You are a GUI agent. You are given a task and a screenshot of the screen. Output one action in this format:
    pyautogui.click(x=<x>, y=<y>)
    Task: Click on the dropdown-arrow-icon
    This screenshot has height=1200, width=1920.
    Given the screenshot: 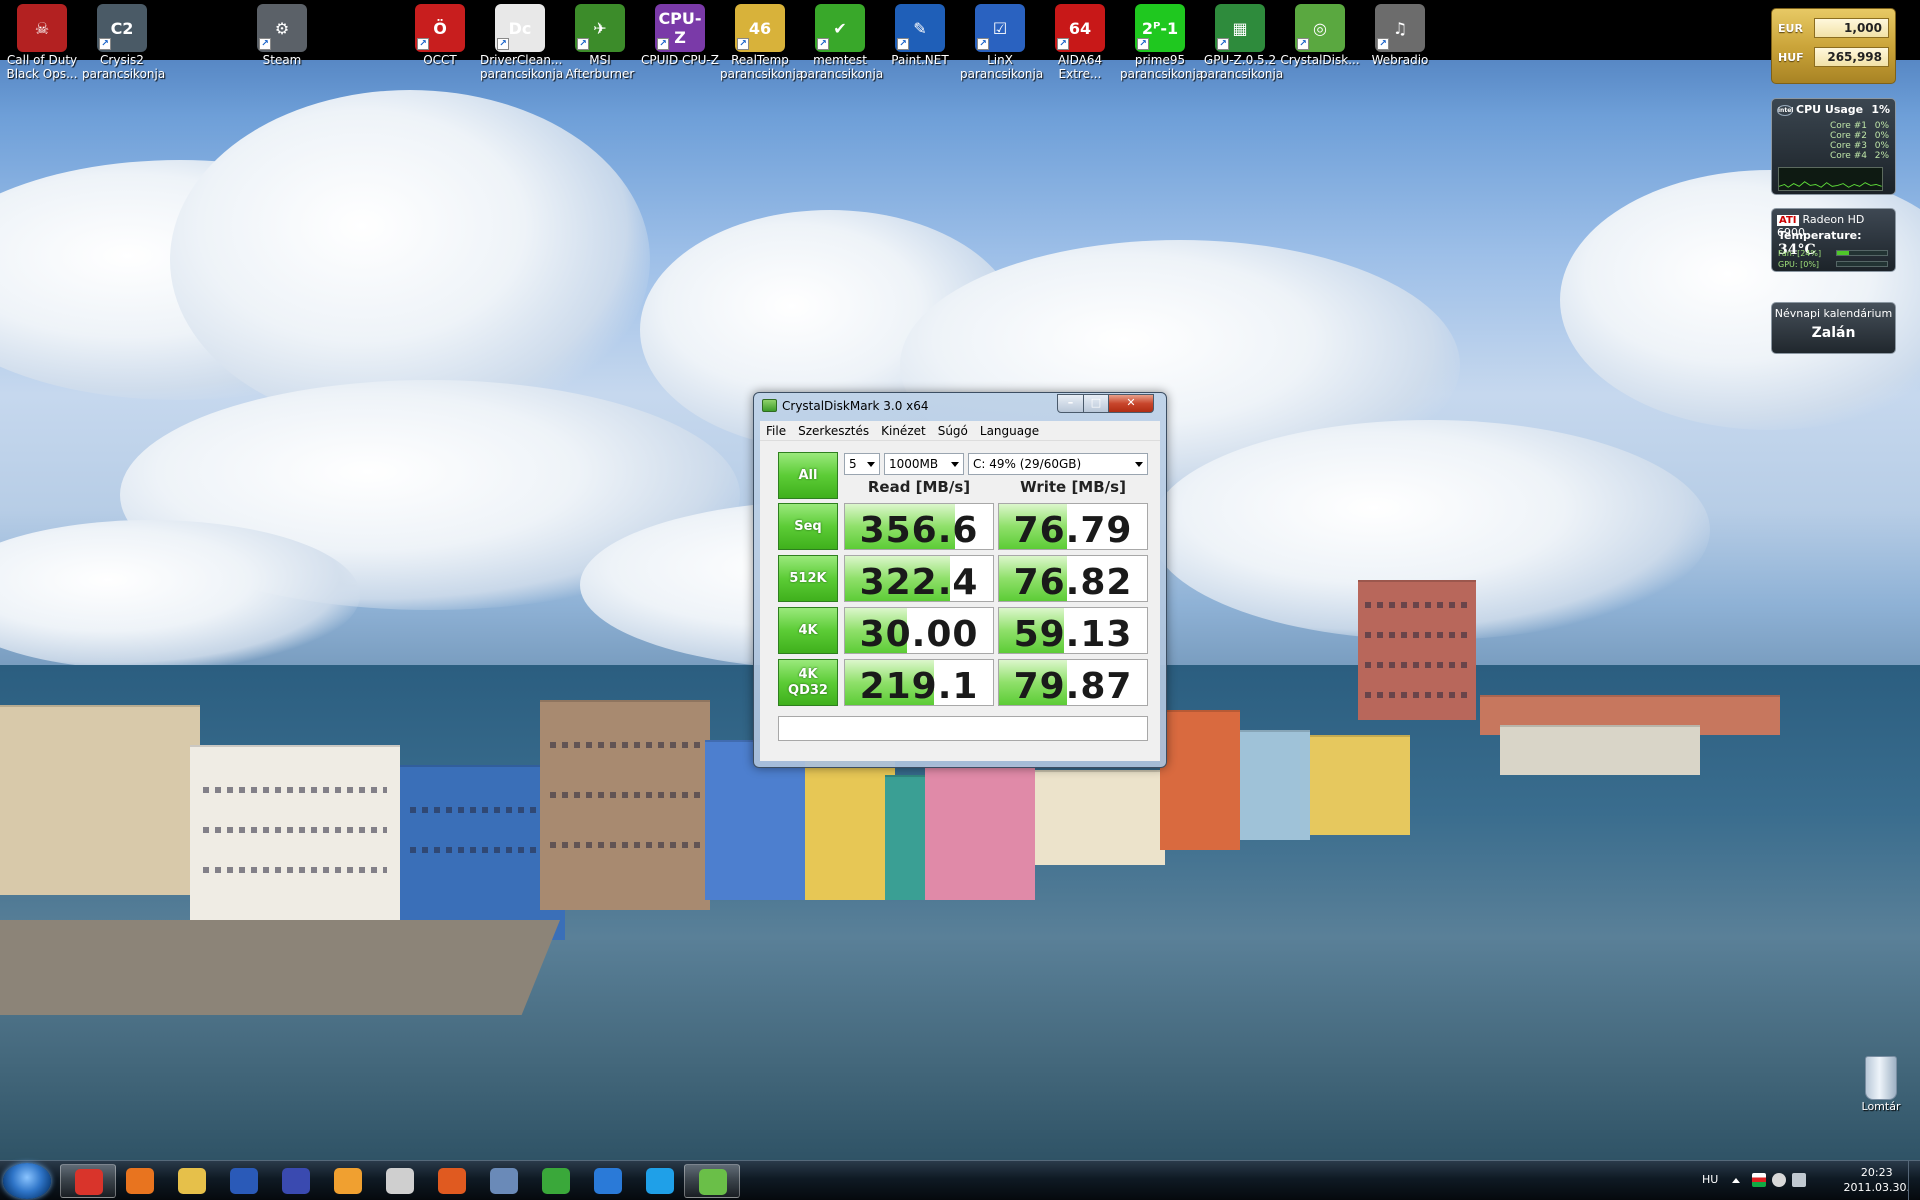 What is the action you would take?
    pyautogui.click(x=1139, y=464)
    